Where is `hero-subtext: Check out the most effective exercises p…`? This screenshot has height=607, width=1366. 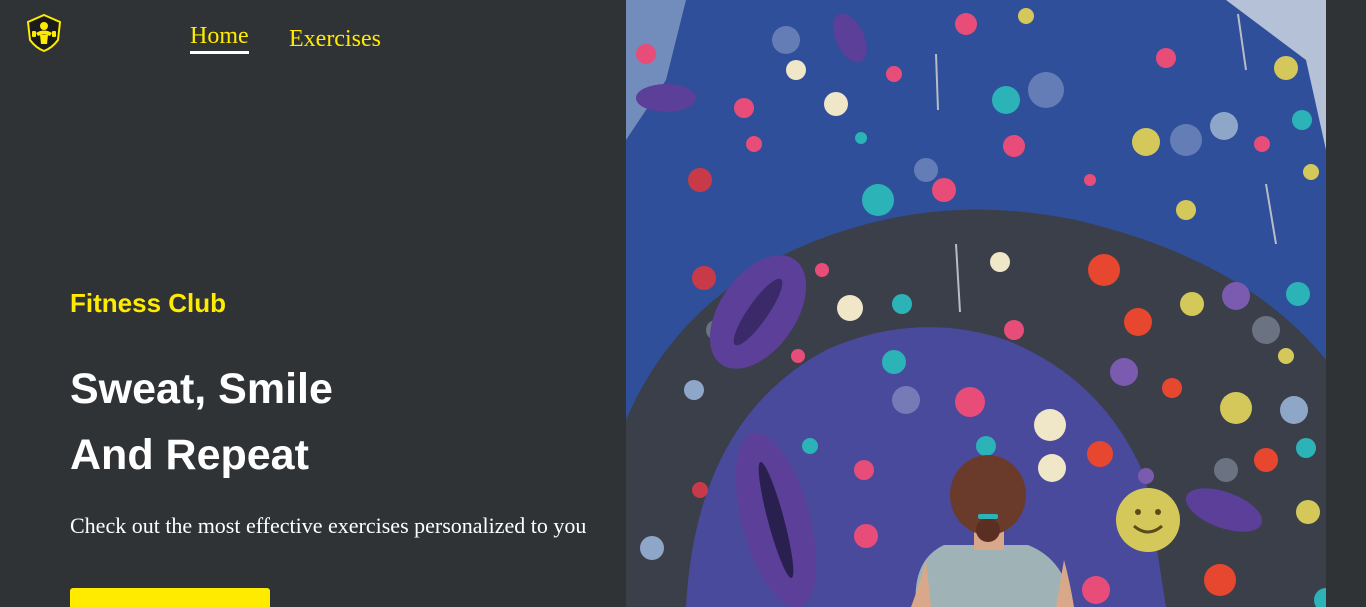 hero-subtext: Check out the most effective exercises p… is located at coordinates (328, 525).